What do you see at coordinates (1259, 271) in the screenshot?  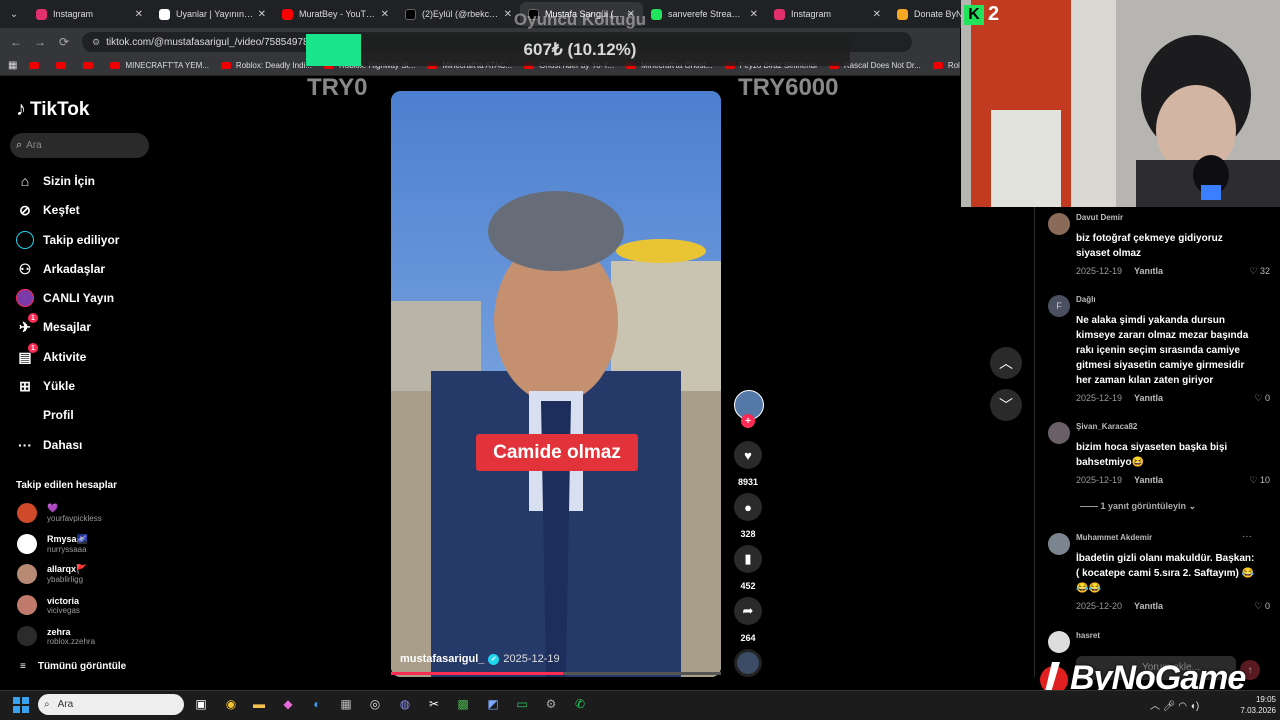 I see `like-comment-button: ♡ 32` at bounding box center [1259, 271].